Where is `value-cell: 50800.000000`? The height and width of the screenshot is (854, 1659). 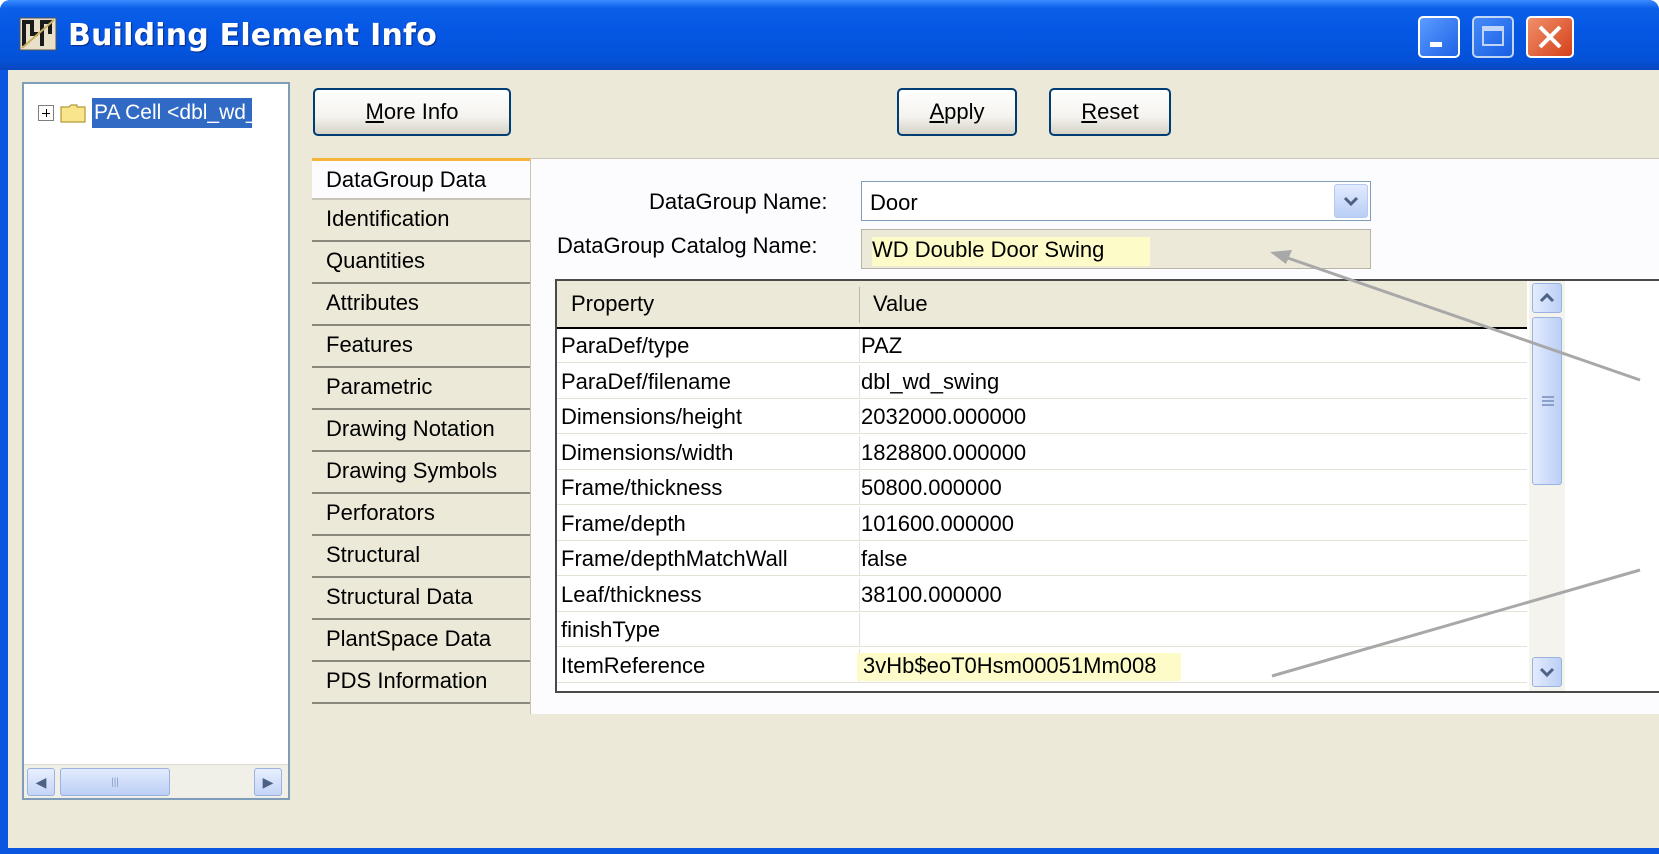 value-cell: 50800.000000 is located at coordinates (931, 488).